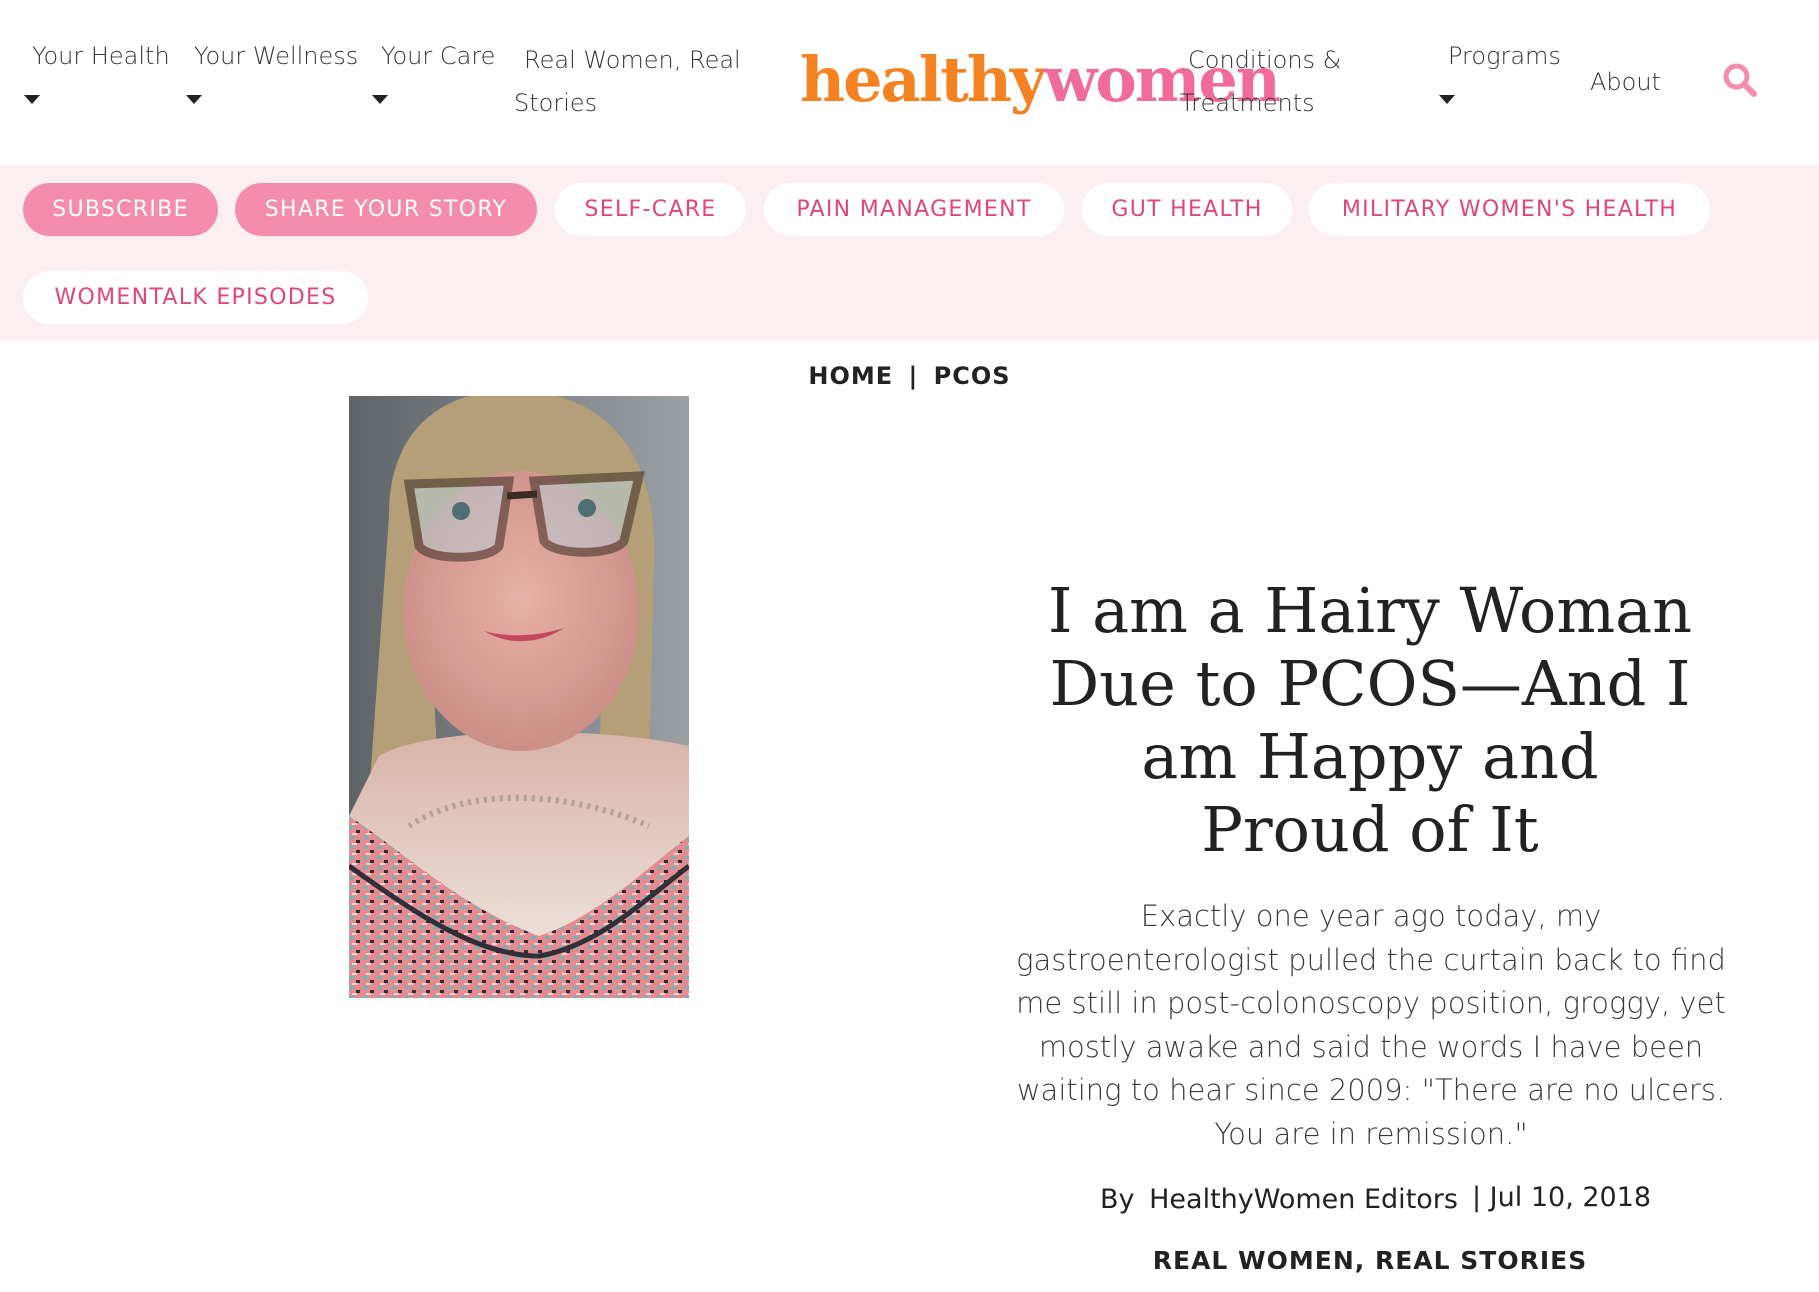  Describe the element at coordinates (1260, 103) in the screenshot. I see `nav-conditions-line2: Treatments` at that location.